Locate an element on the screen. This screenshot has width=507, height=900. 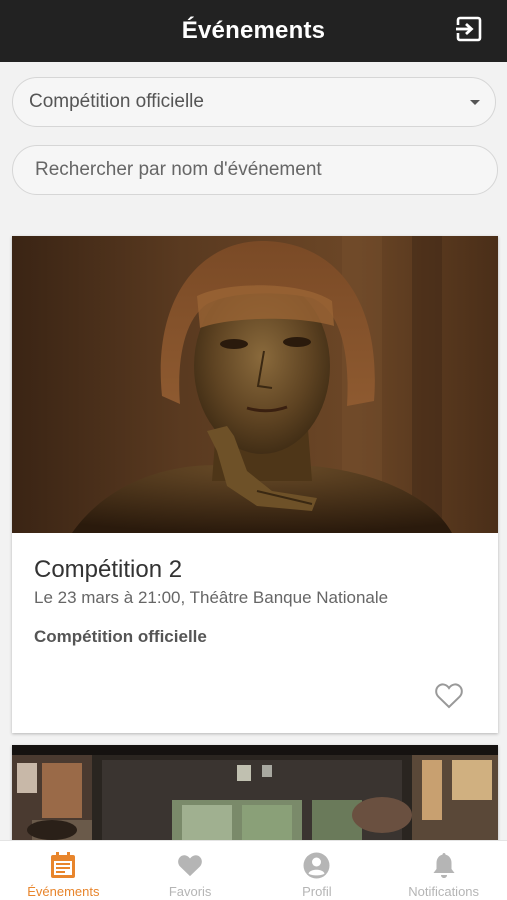
logout-icon is located at coordinates (469, 29).